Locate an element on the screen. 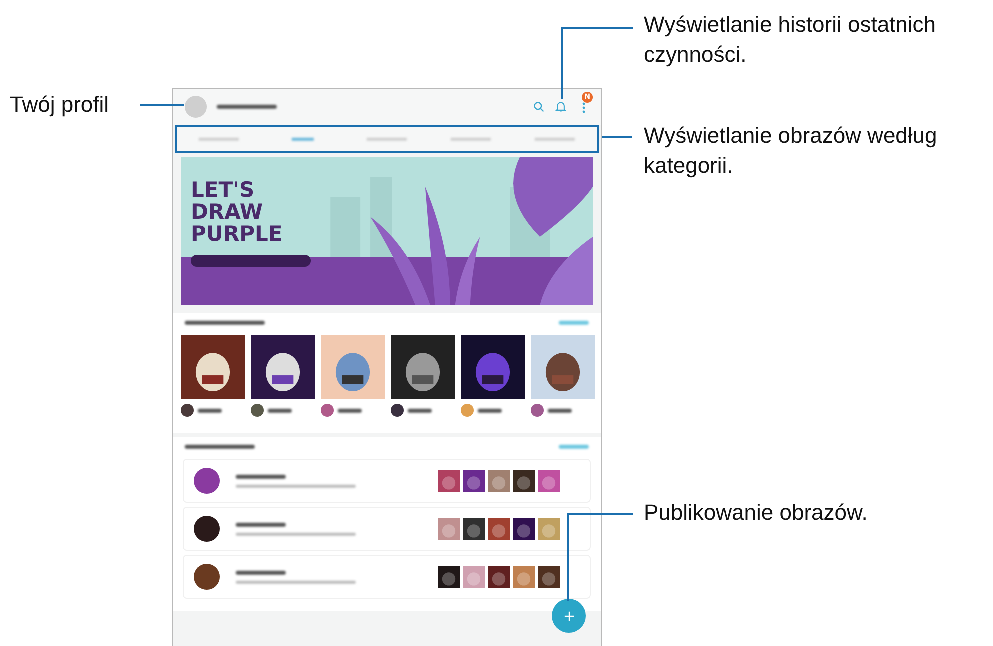 The width and height of the screenshot is (993, 646). callout-label: Wyświetlanie obrazów według kategorii. is located at coordinates (791, 151).